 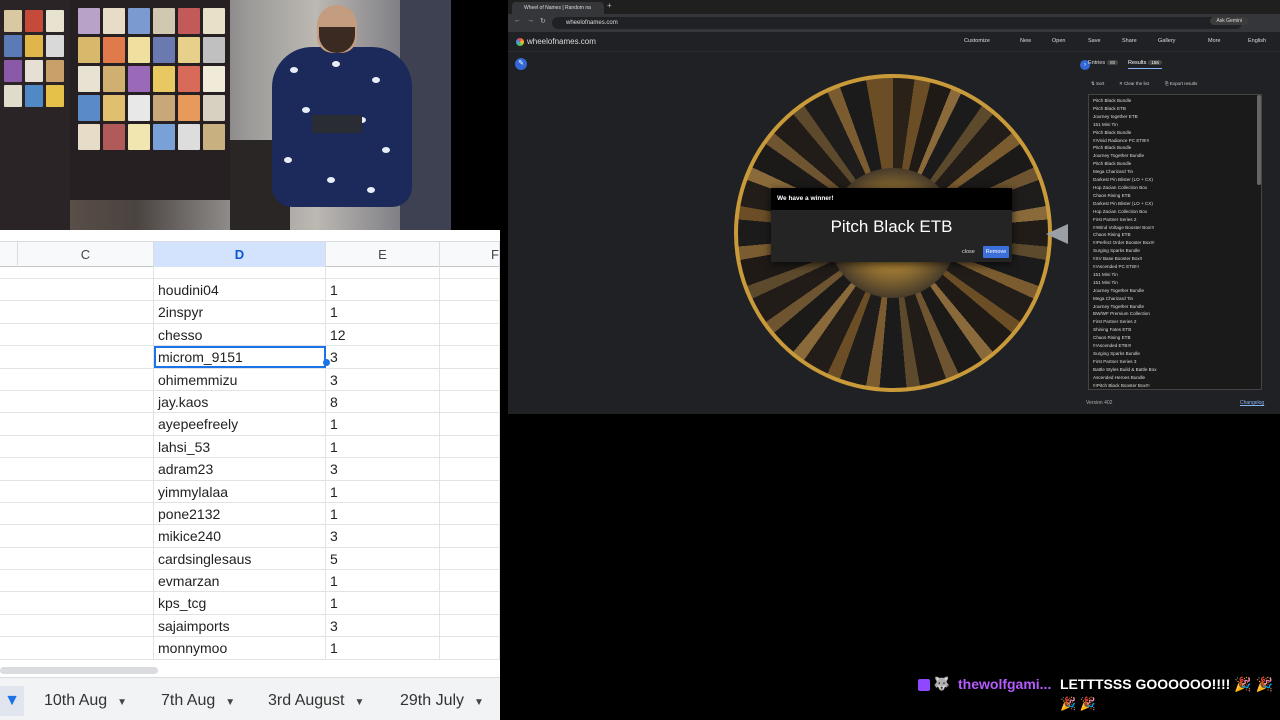 I want to click on menu-new: New, so click(x=1025, y=41).